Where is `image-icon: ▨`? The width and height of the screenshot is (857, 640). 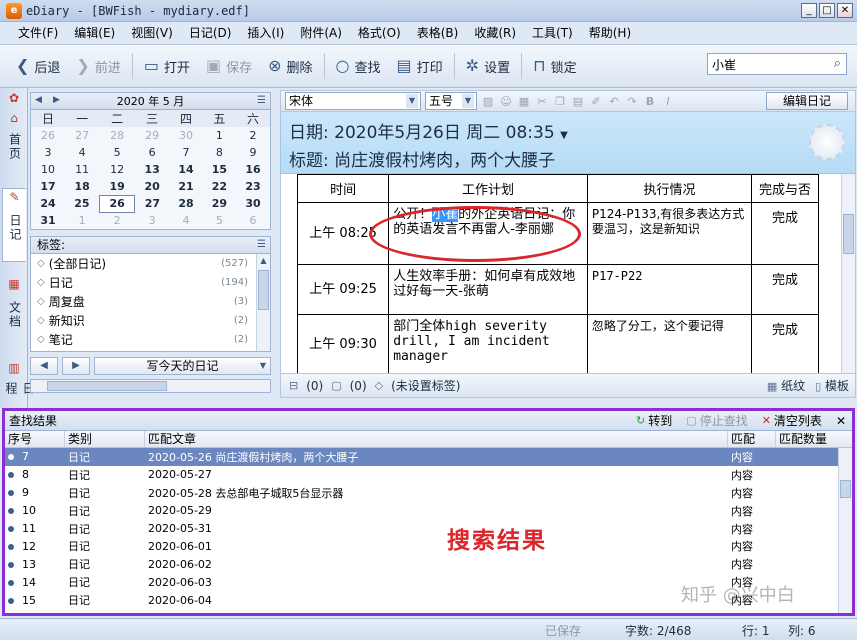 image-icon: ▨ is located at coordinates (488, 101).